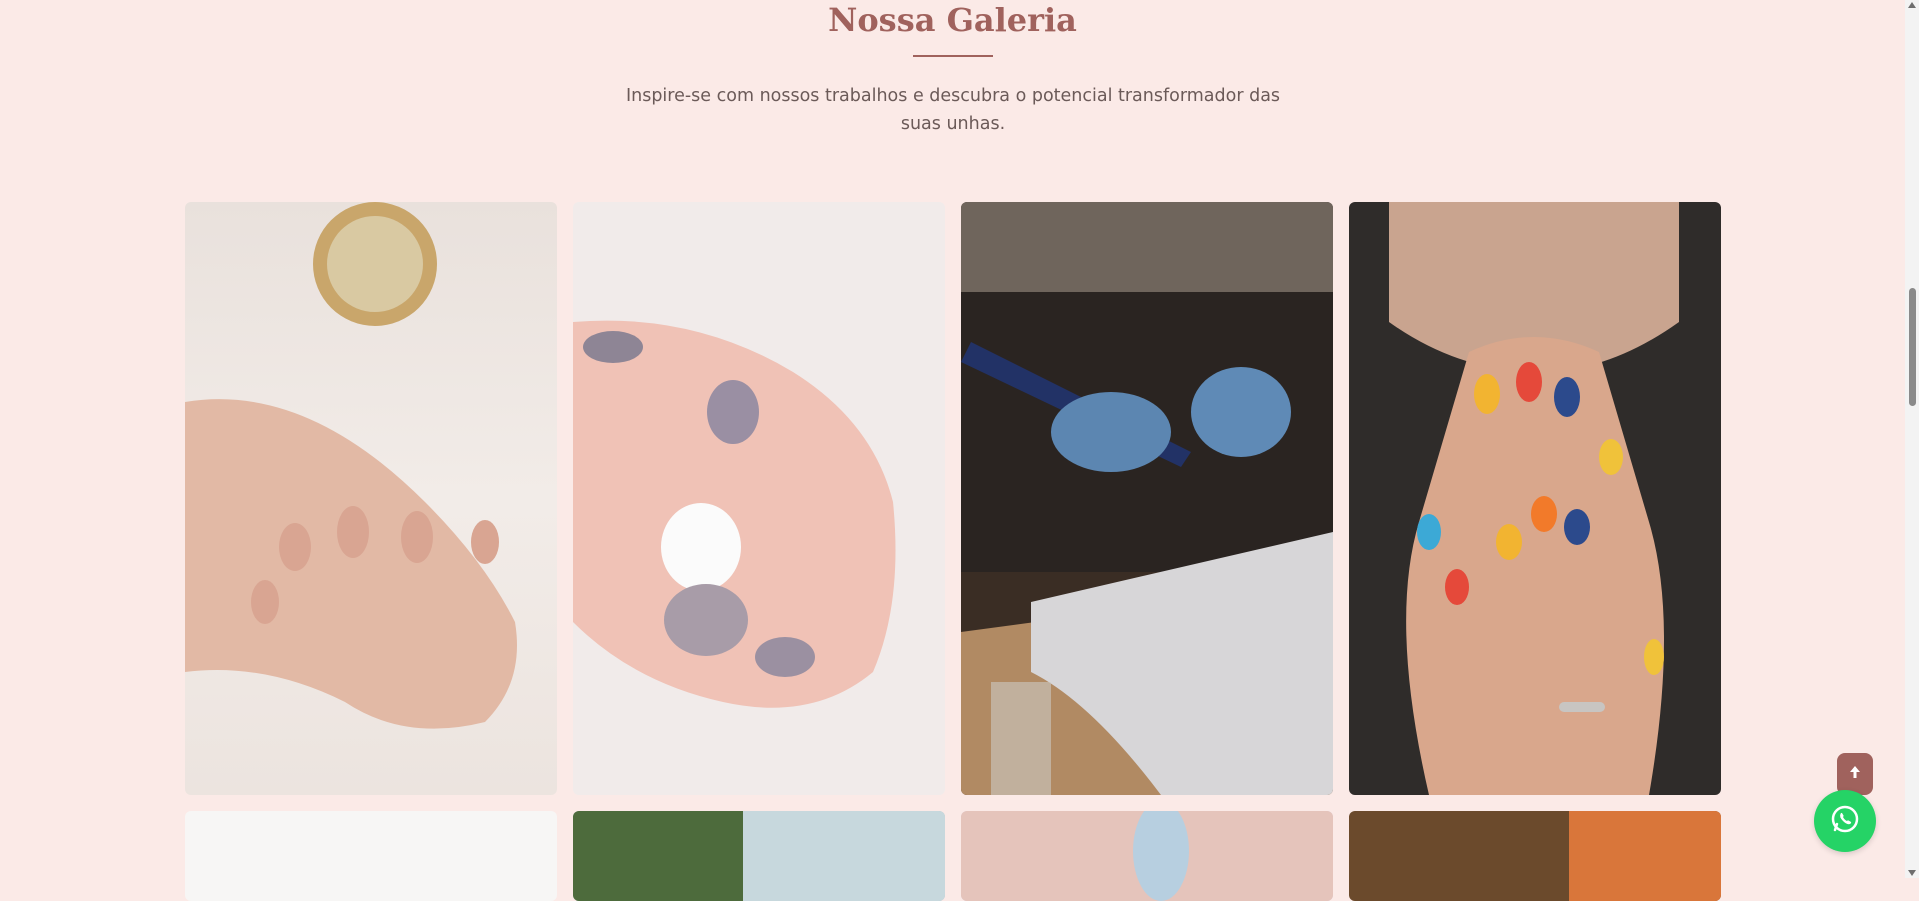 The image size is (1919, 901). What do you see at coordinates (1912, 873) in the screenshot?
I see `scroll-down-arrow-icon` at bounding box center [1912, 873].